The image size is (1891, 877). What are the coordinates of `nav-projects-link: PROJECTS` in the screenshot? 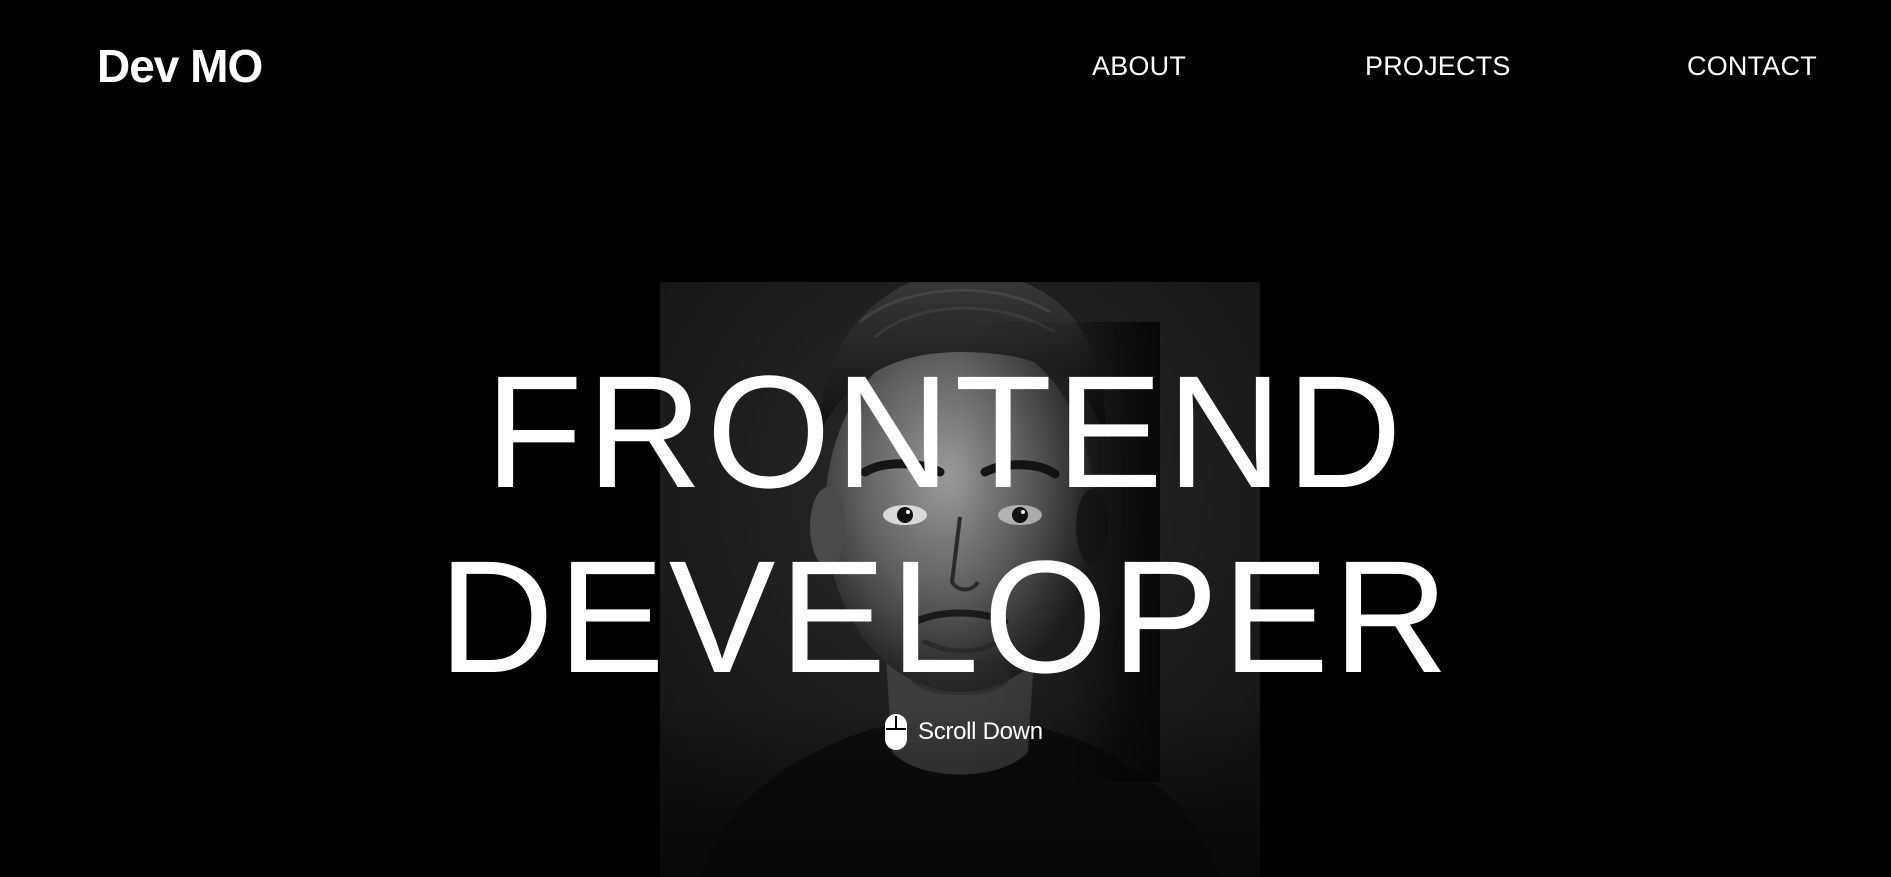 It's located at (1438, 66).